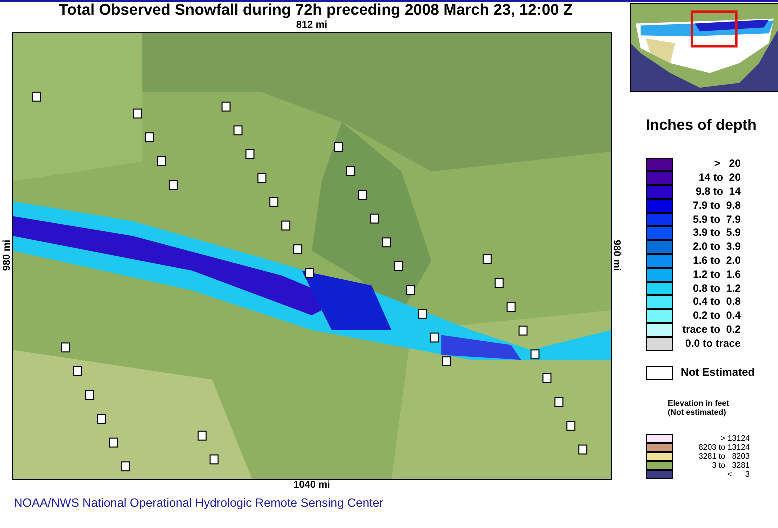  Describe the element at coordinates (724, 457) in the screenshot. I see `legend-label: 3281 to 8203` at that location.